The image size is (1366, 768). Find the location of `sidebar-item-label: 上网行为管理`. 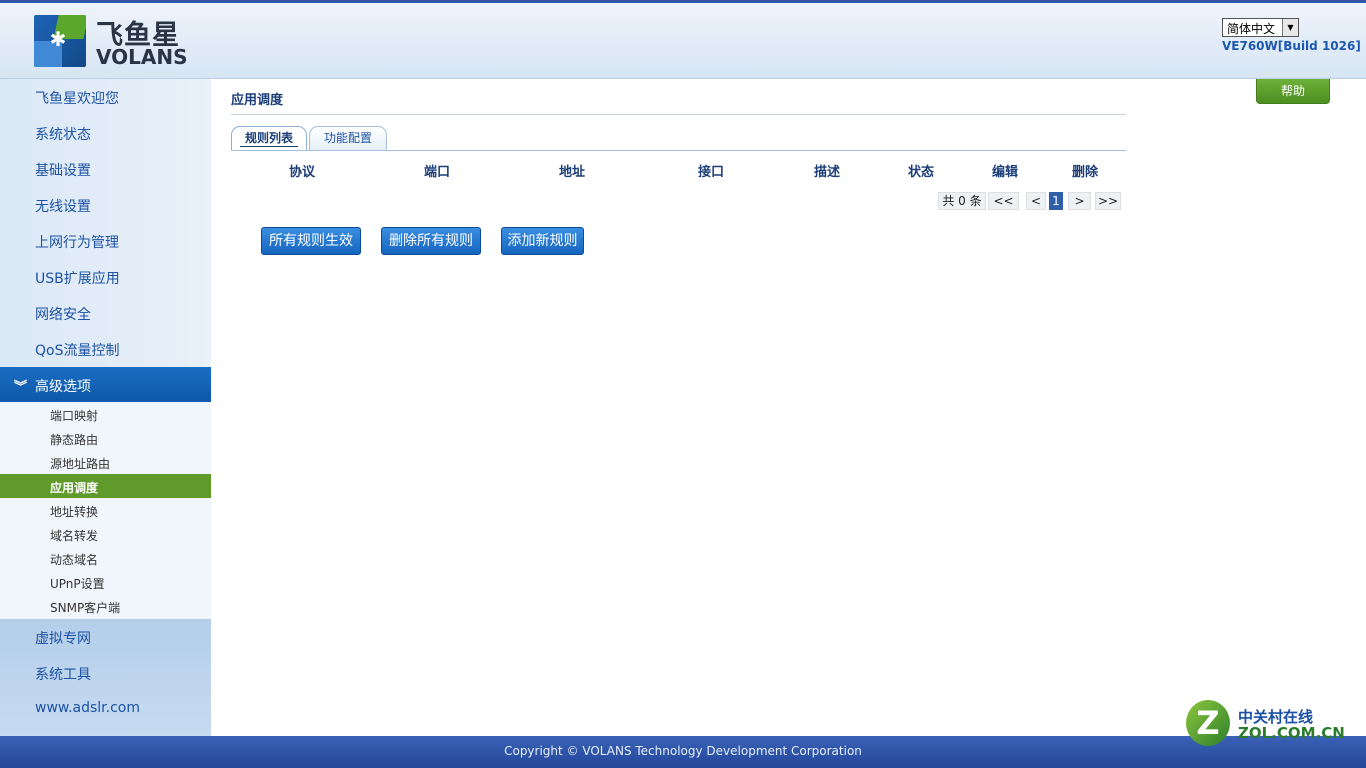

sidebar-item-label: 上网行为管理 is located at coordinates (77, 243).